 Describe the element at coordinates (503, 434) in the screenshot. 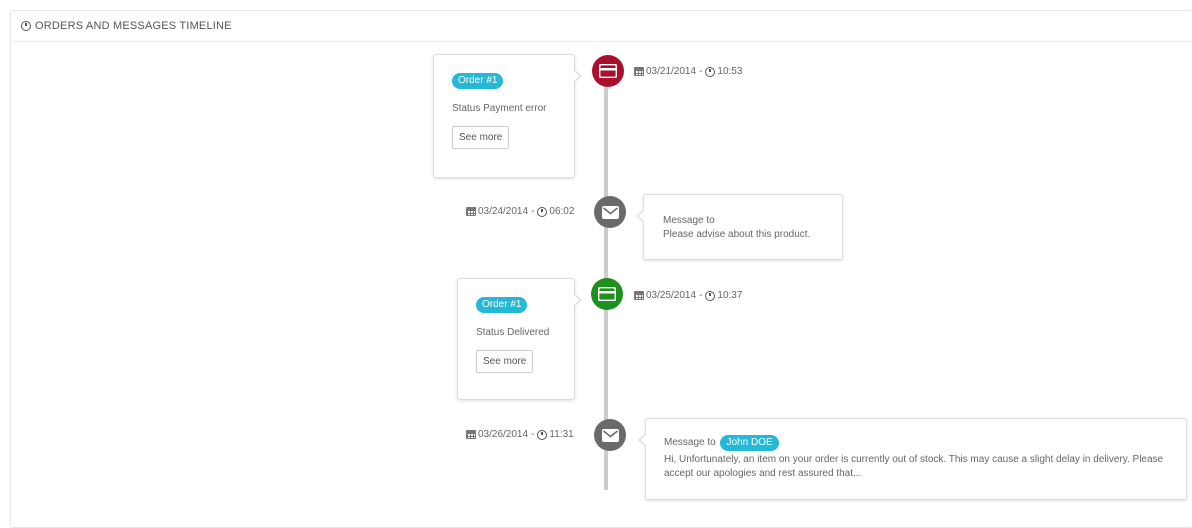

I see `date-text: 03/26/2014` at that location.